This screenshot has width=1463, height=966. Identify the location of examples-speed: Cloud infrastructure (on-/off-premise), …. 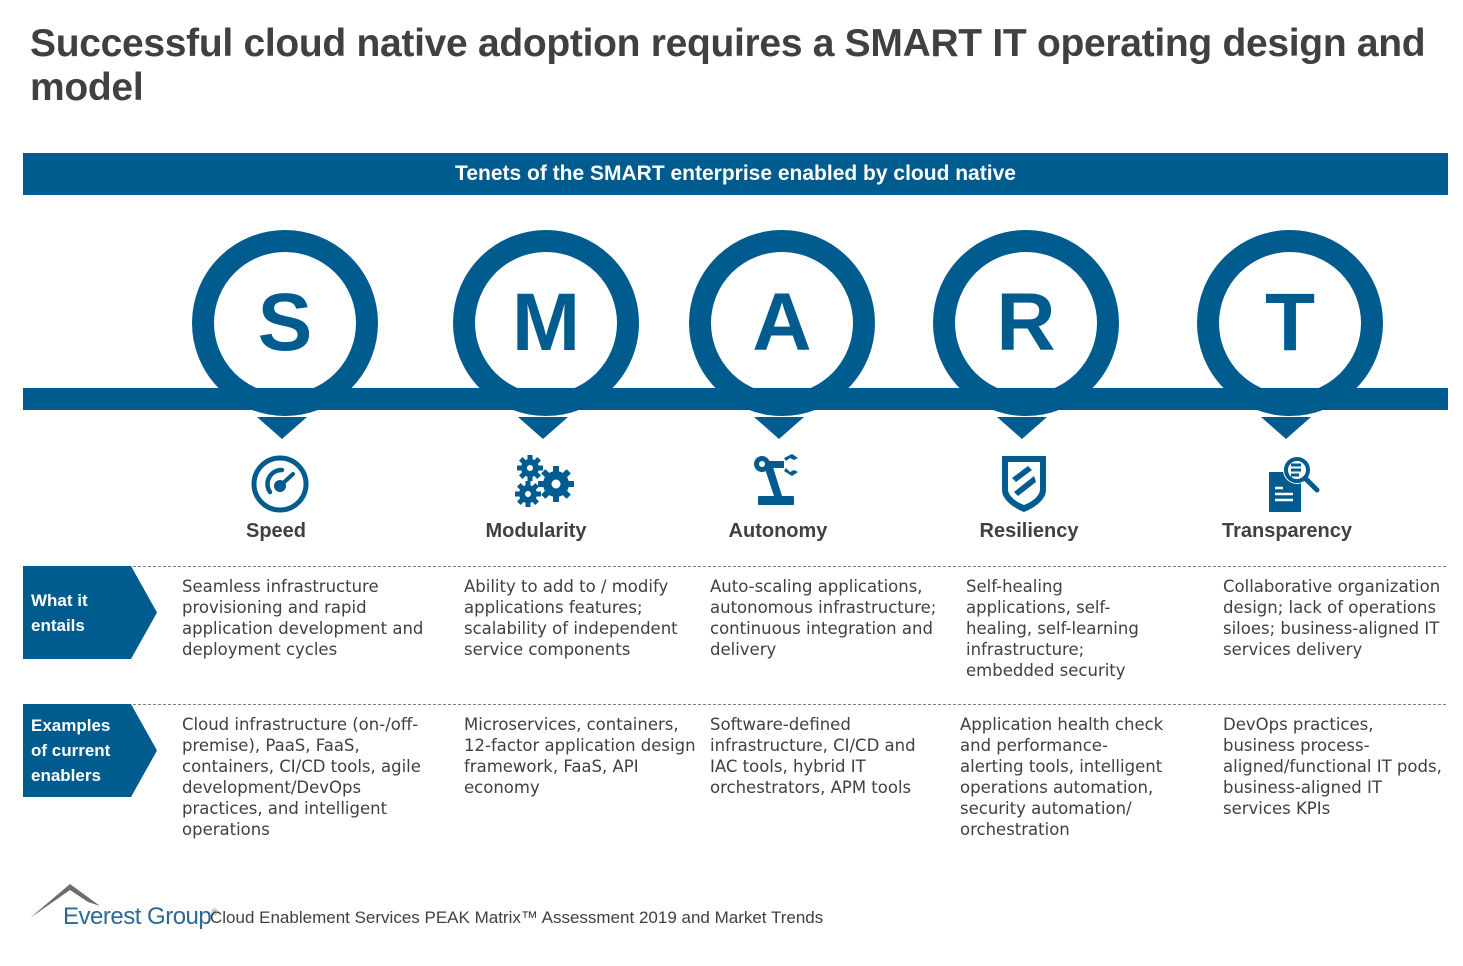
(301, 777).